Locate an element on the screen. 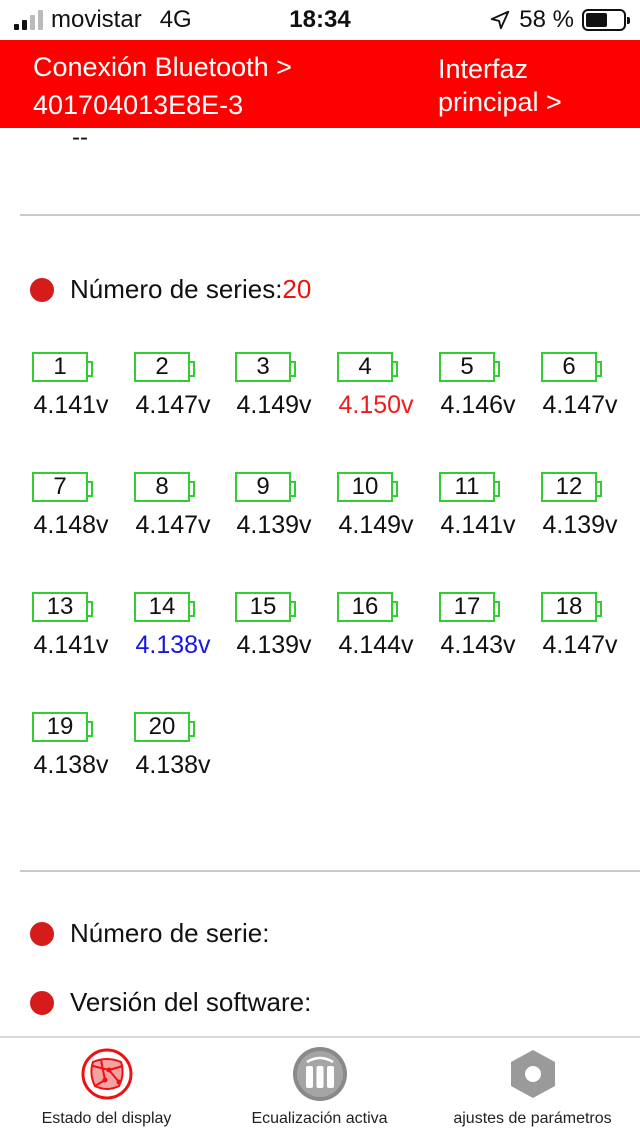 Image resolution: width=640 pixels, height=1136 pixels. cell-voltage: 4.148v is located at coordinates (71, 525).